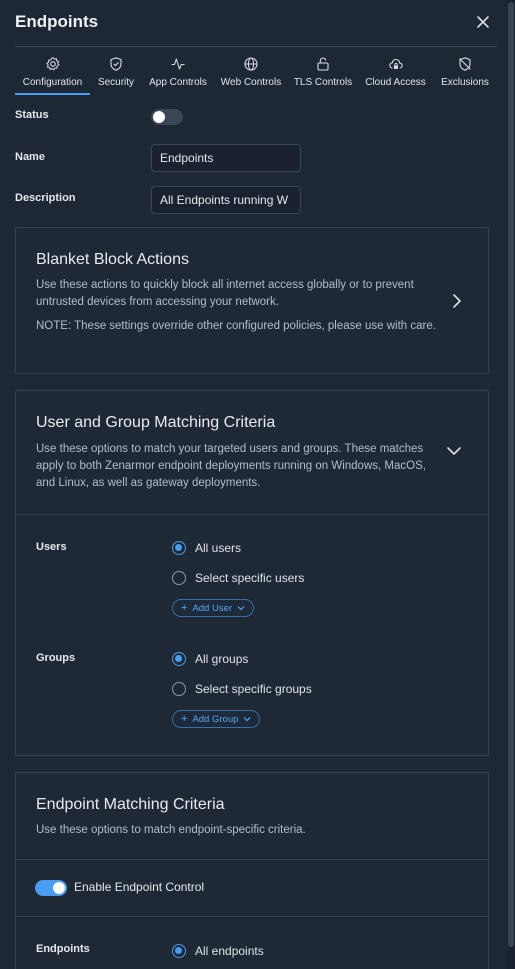  I want to click on groups-specific-option: Select specific groups, so click(242, 689).